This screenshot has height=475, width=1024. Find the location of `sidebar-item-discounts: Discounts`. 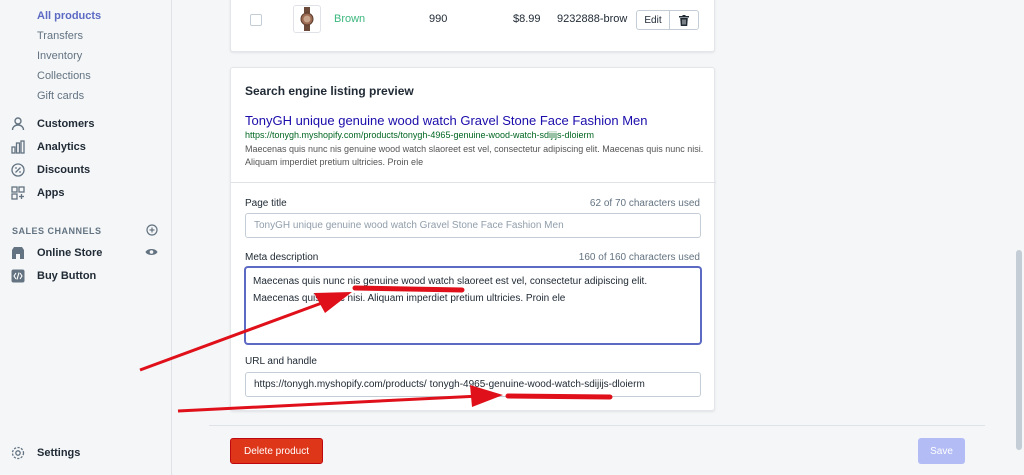

sidebar-item-discounts: Discounts is located at coordinates (50, 170).